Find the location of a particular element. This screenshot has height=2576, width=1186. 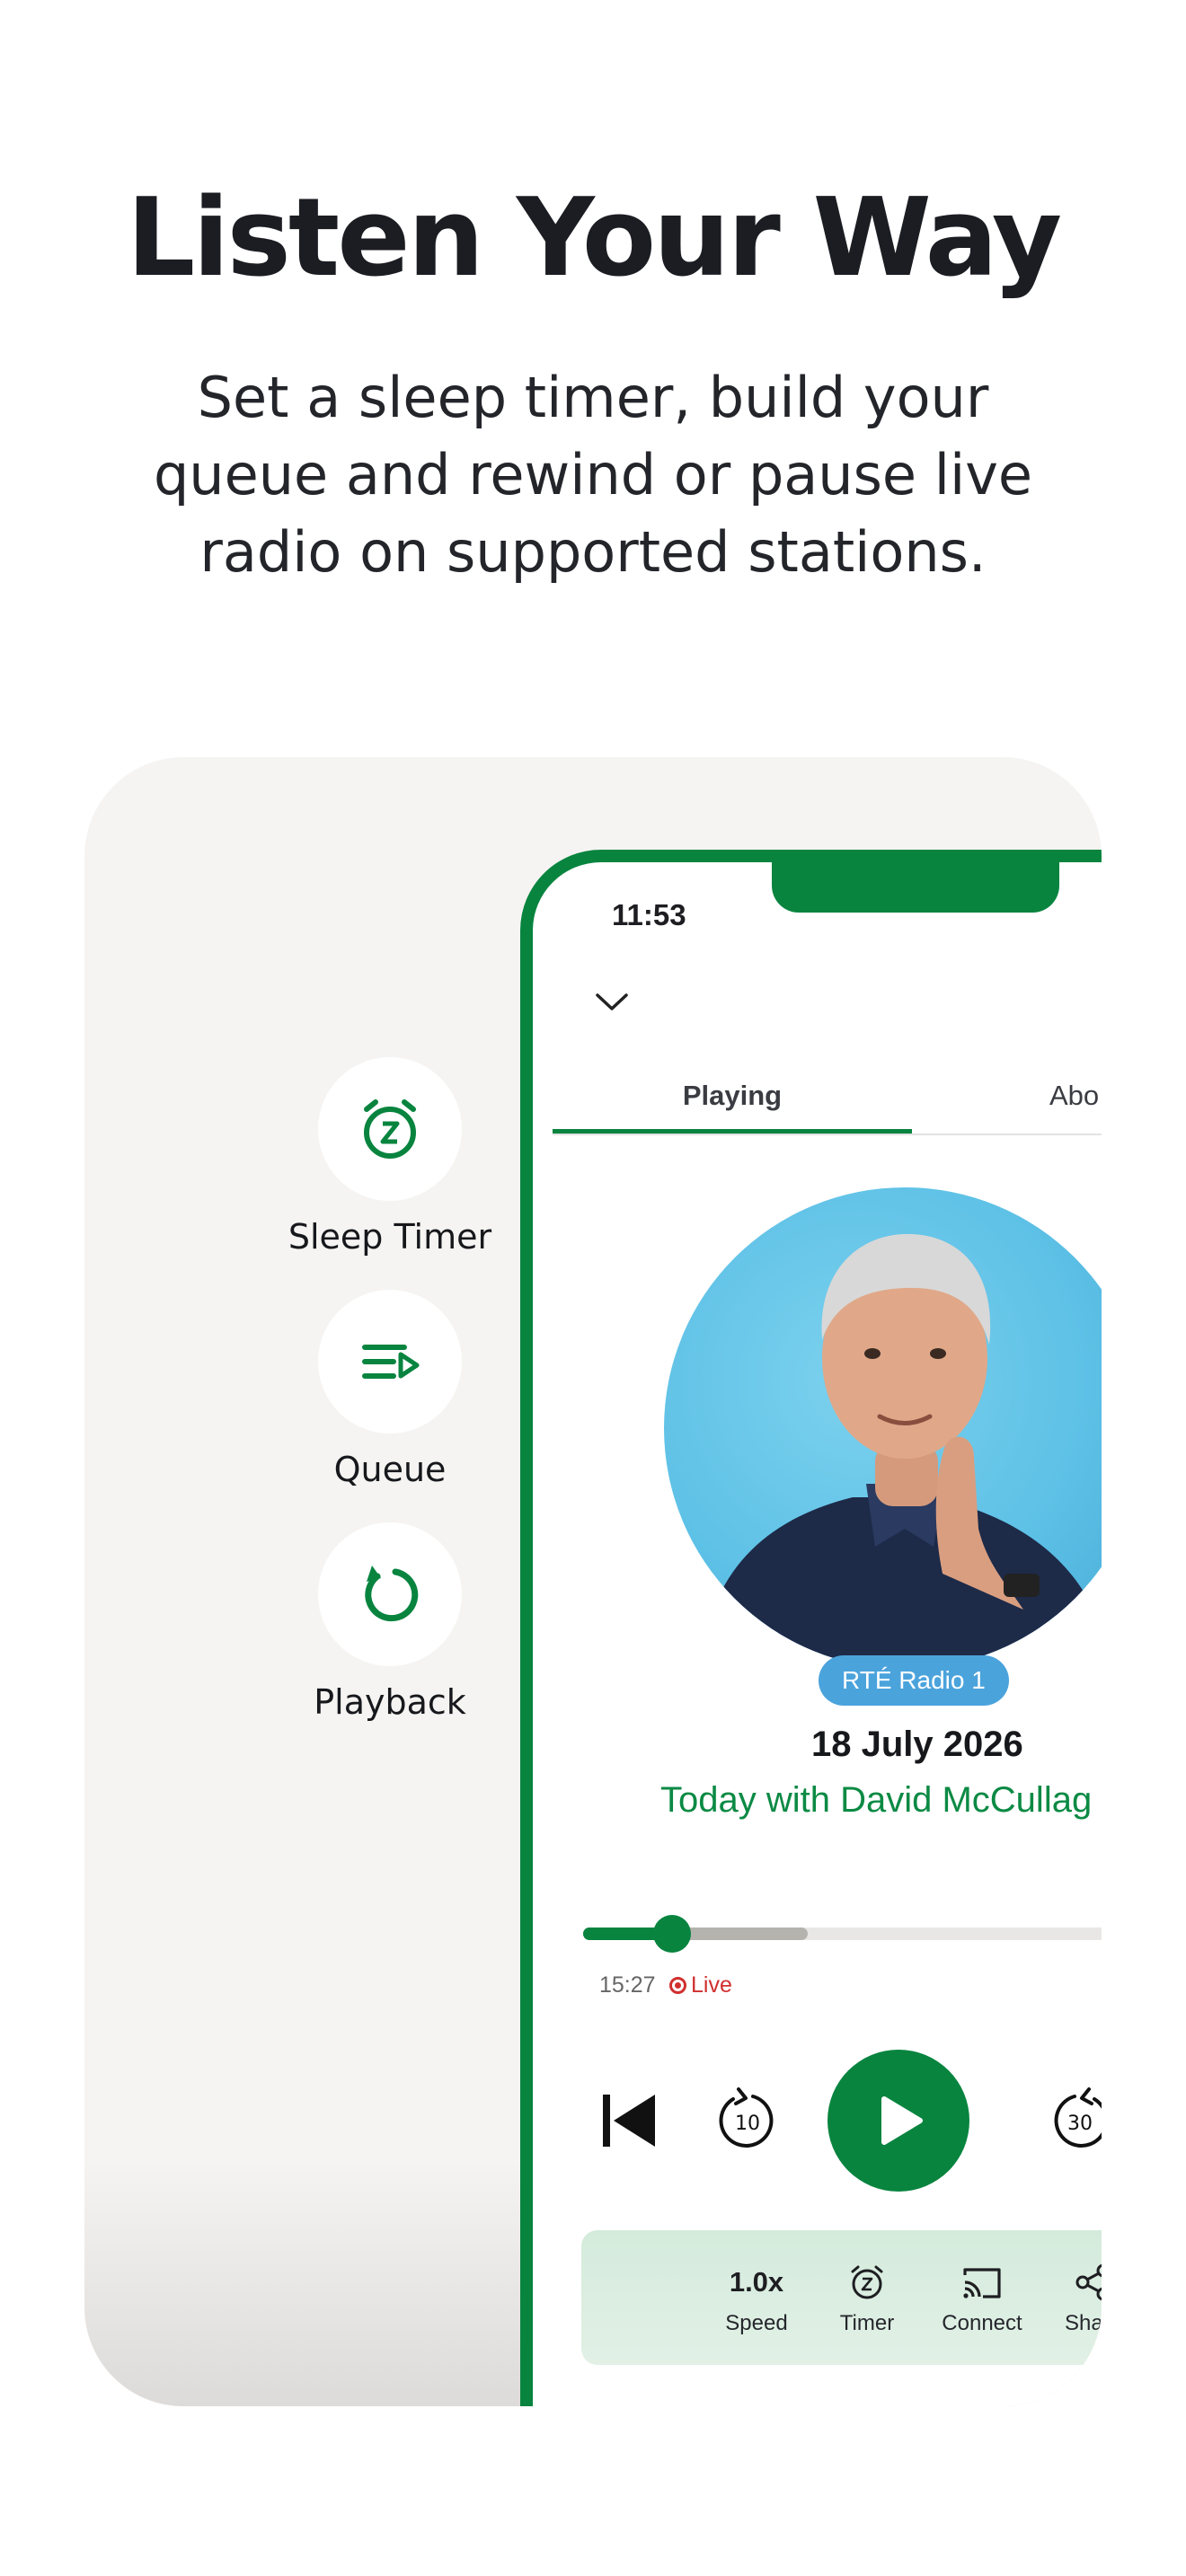

share-icon is located at coordinates (1071, 2282).